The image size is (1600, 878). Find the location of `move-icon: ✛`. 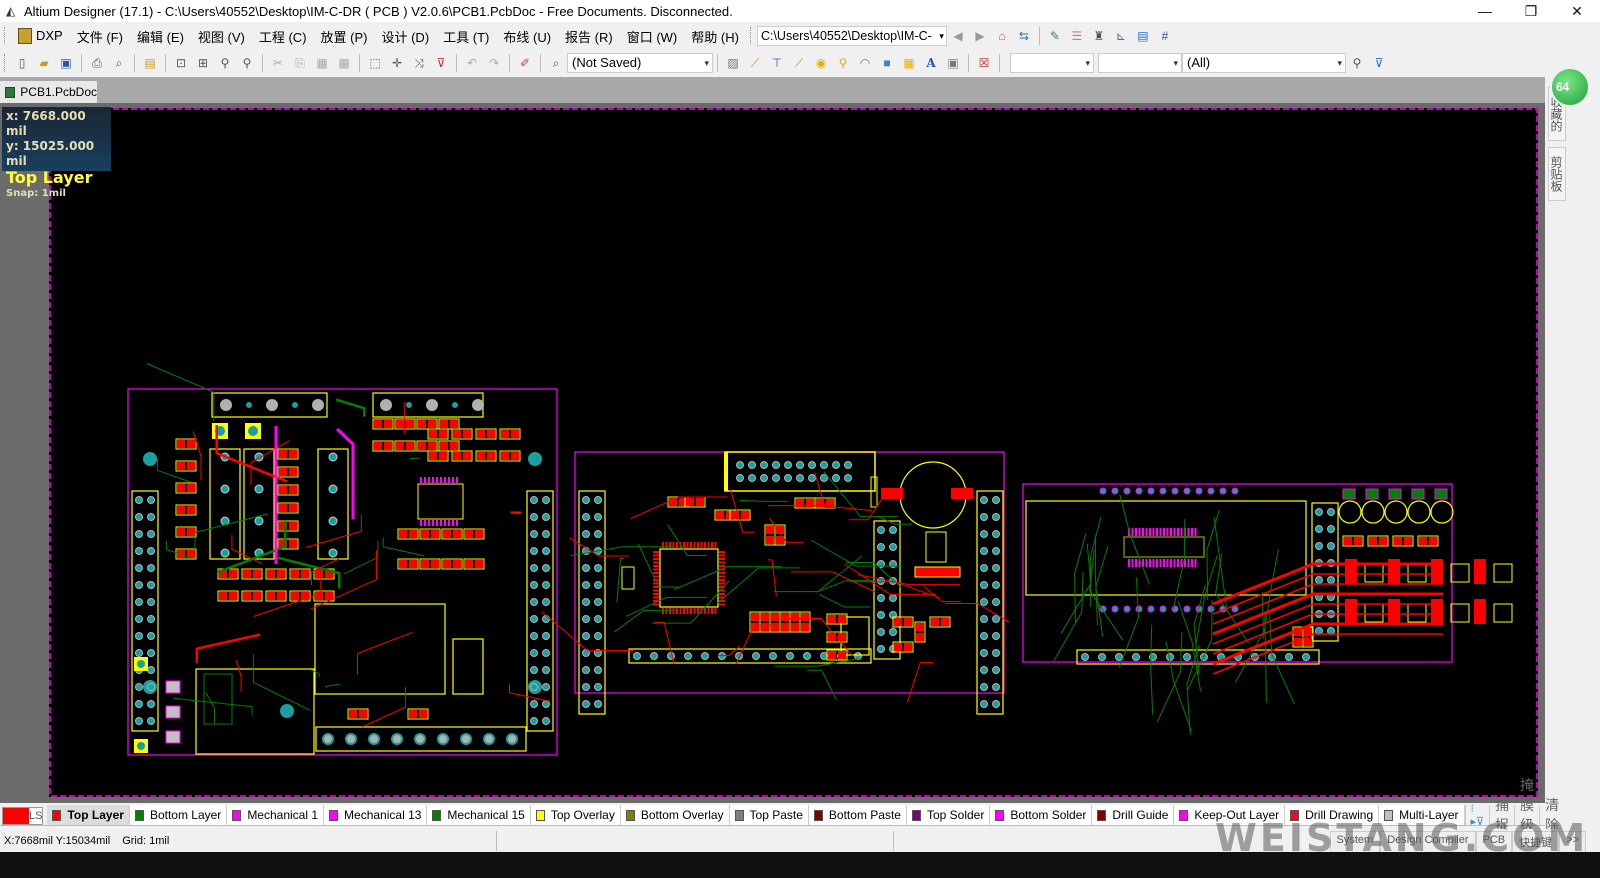

move-icon: ✛ is located at coordinates (397, 63).